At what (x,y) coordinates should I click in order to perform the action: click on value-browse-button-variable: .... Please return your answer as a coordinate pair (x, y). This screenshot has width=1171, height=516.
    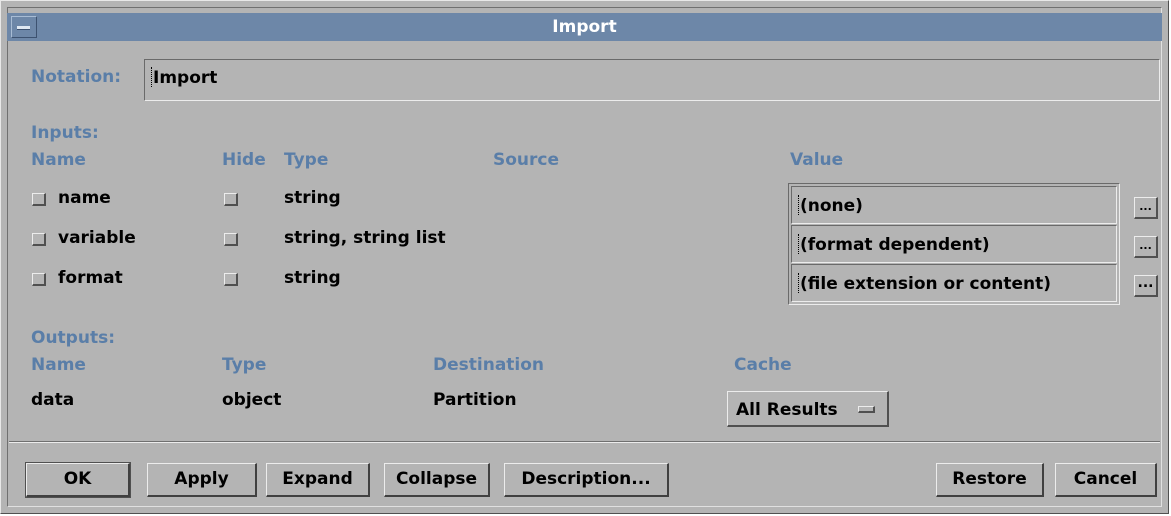
    Looking at the image, I should click on (1146, 247).